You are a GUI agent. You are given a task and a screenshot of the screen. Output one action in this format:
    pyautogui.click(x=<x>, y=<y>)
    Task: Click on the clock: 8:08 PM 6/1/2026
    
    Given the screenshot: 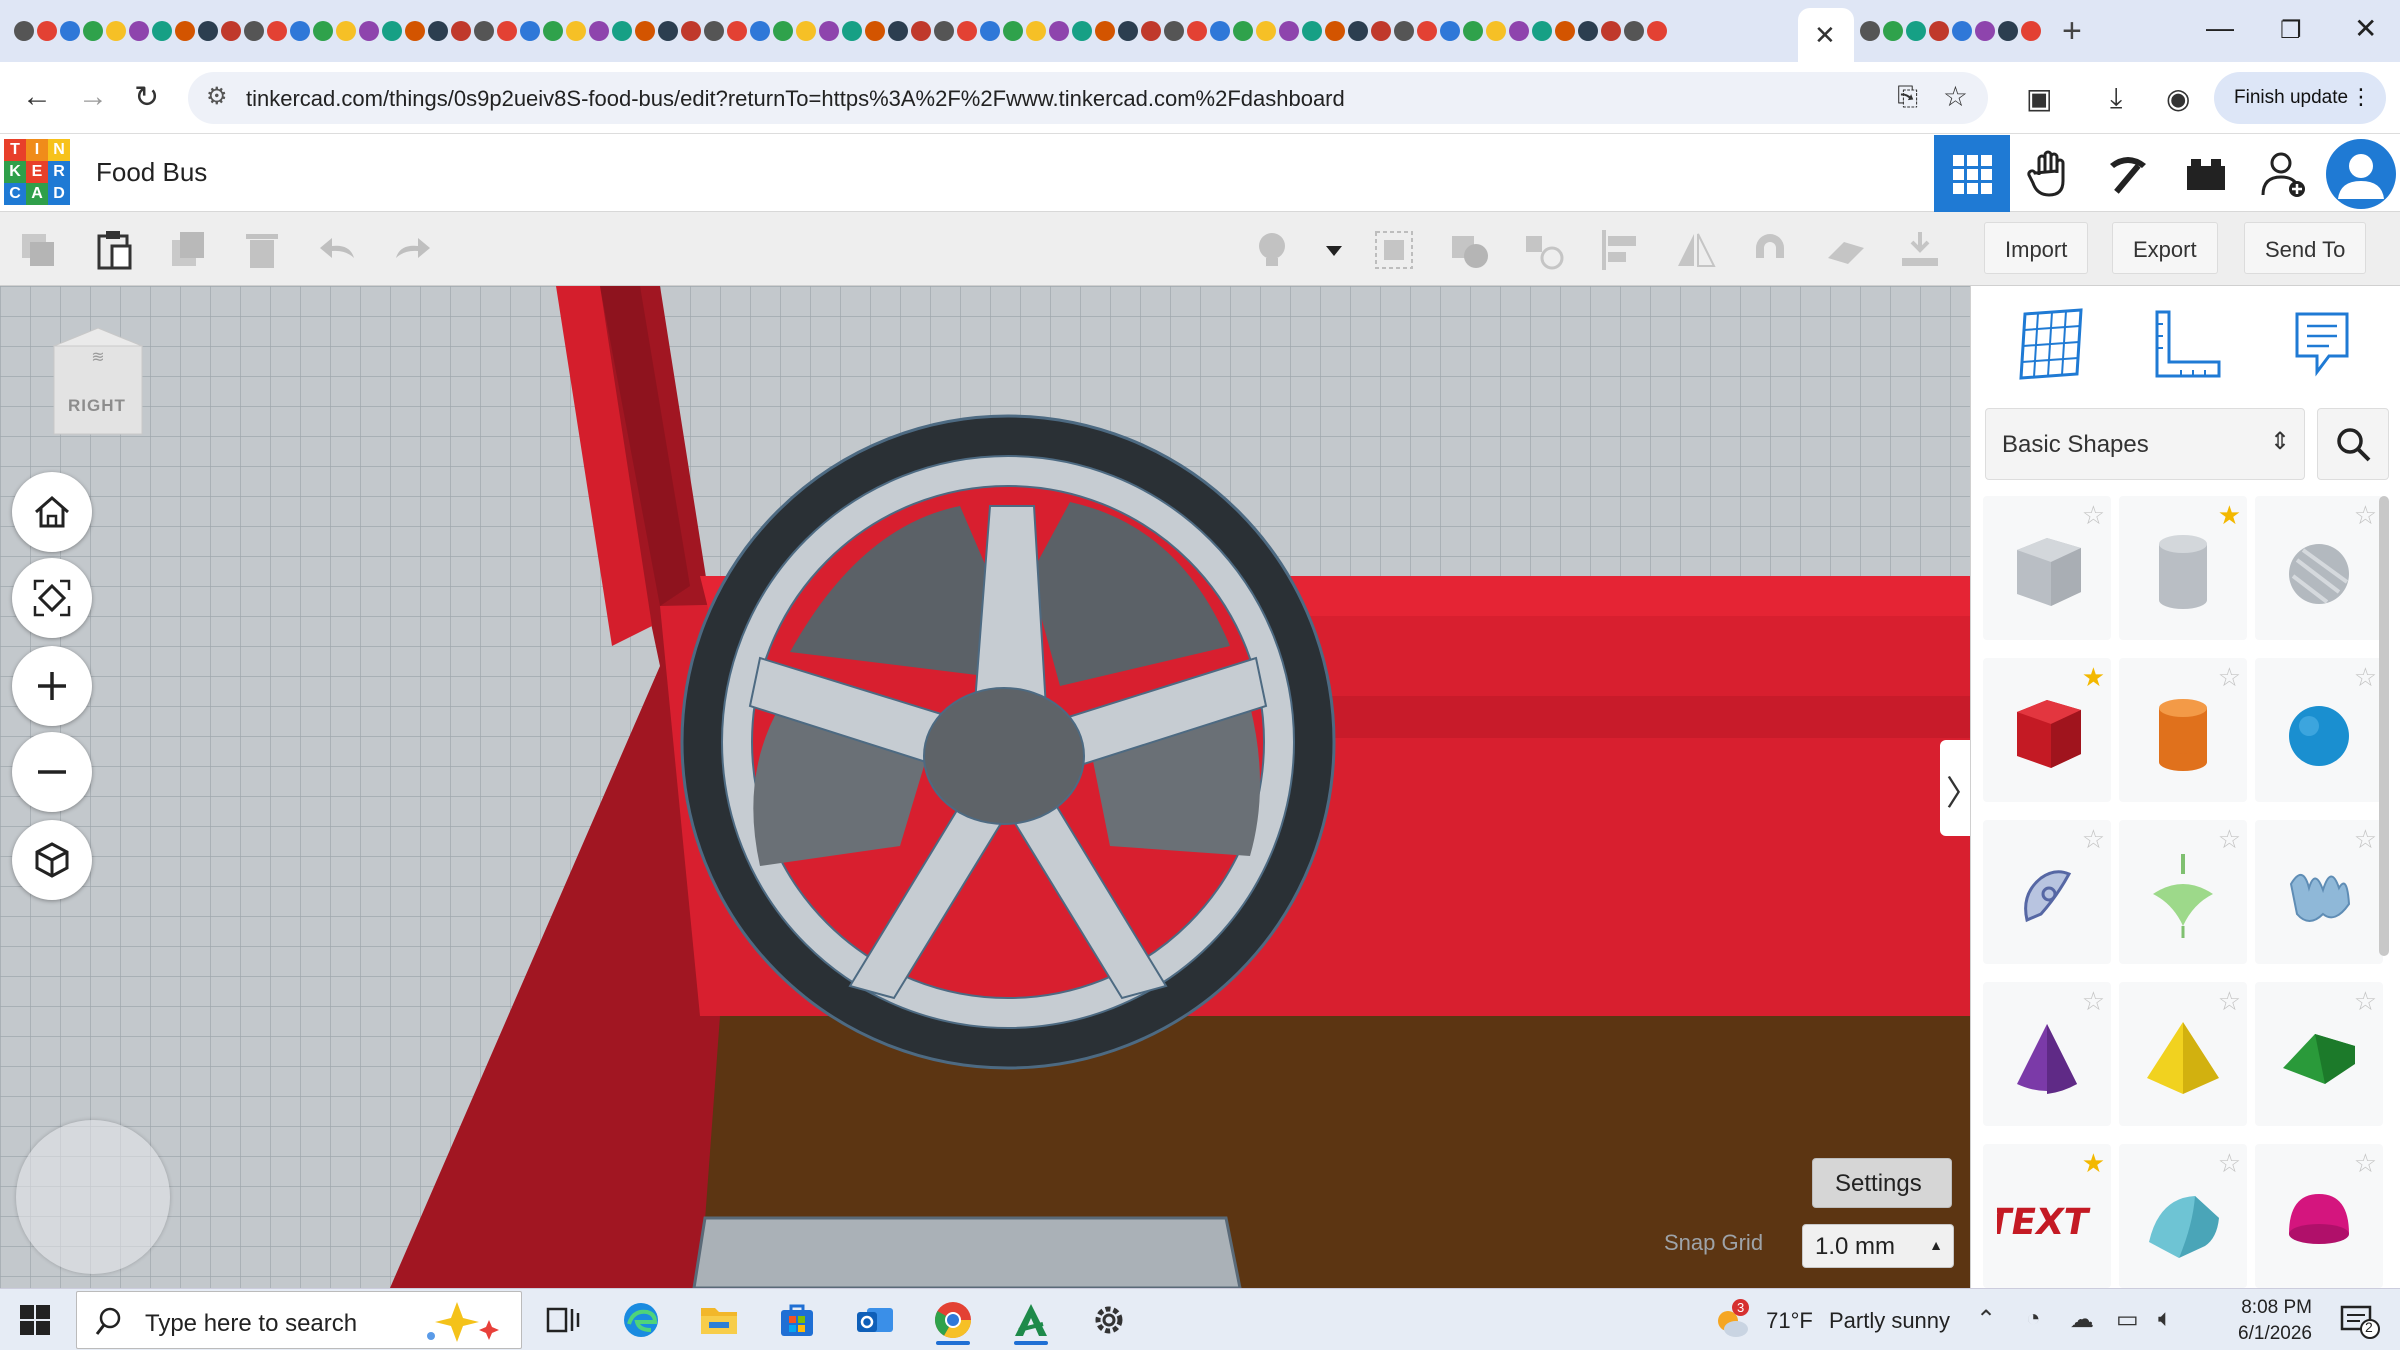 What is the action you would take?
    pyautogui.click(x=2256, y=1321)
    